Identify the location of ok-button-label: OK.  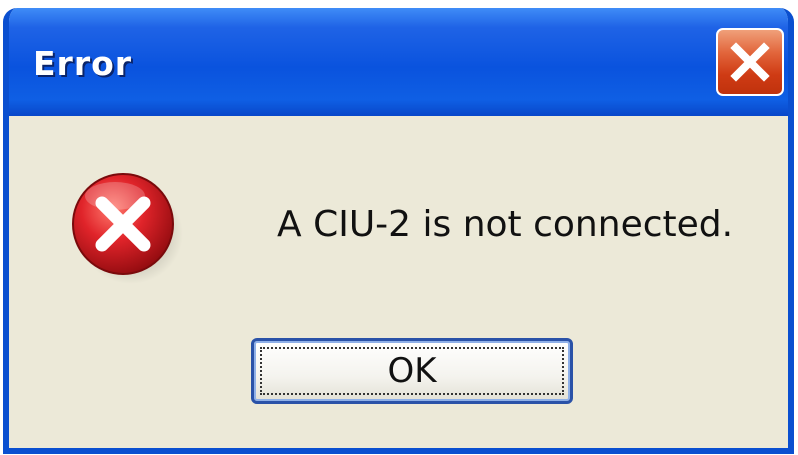
(412, 371).